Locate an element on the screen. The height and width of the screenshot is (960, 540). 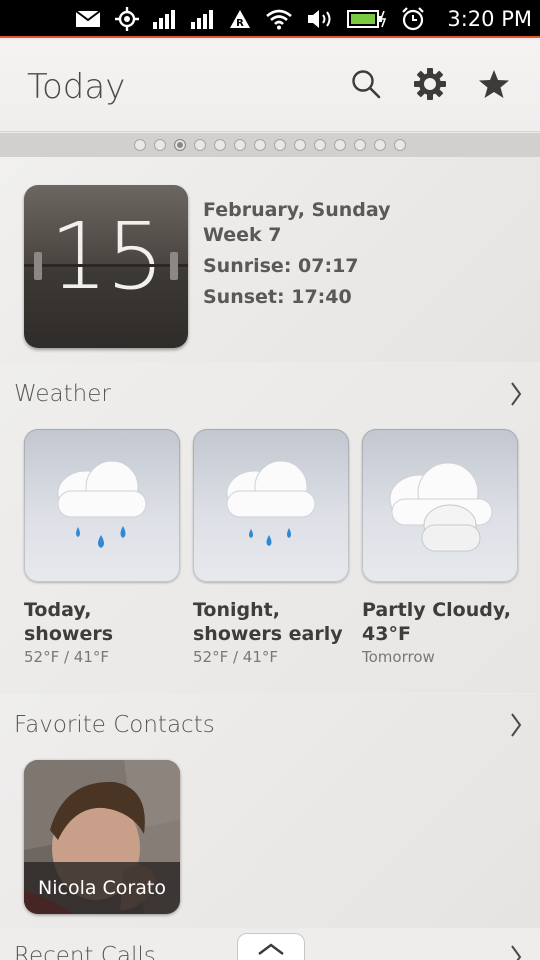
search-button is located at coordinates (366, 84).